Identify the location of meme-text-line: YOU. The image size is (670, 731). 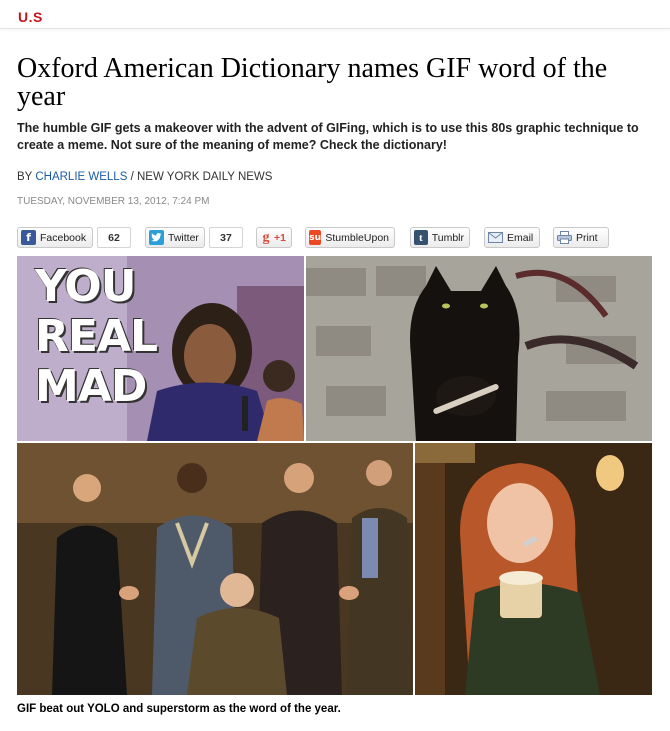
(85, 286).